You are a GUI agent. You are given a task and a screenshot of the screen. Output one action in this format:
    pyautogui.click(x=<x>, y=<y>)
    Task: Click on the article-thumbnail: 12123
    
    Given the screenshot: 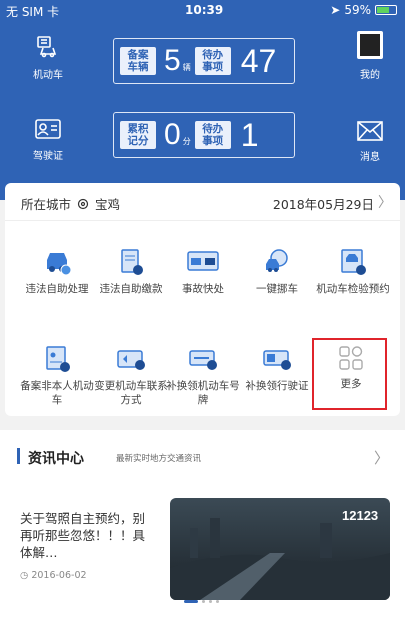 What is the action you would take?
    pyautogui.click(x=280, y=549)
    